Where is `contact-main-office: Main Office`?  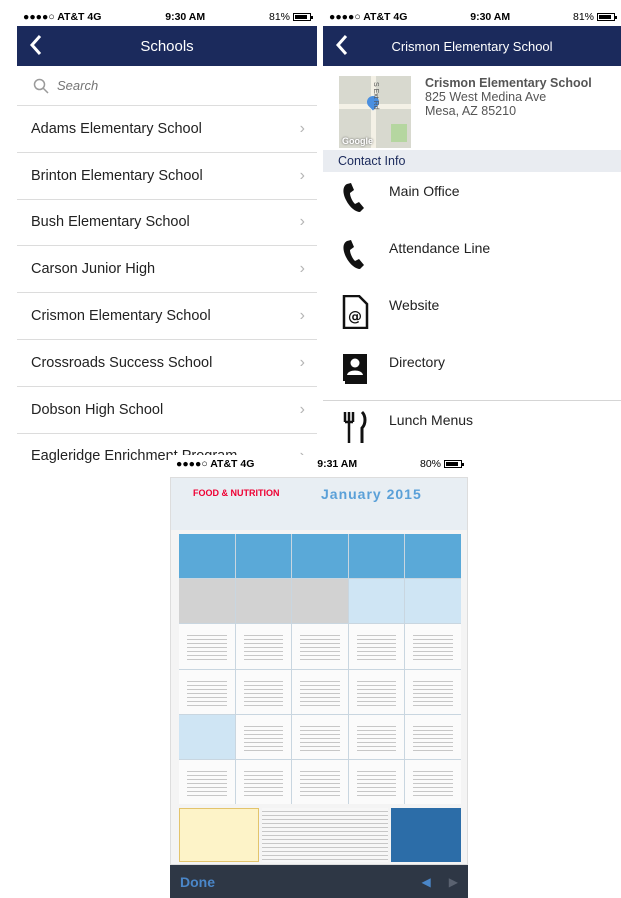 contact-main-office: Main Office is located at coordinates (472, 200).